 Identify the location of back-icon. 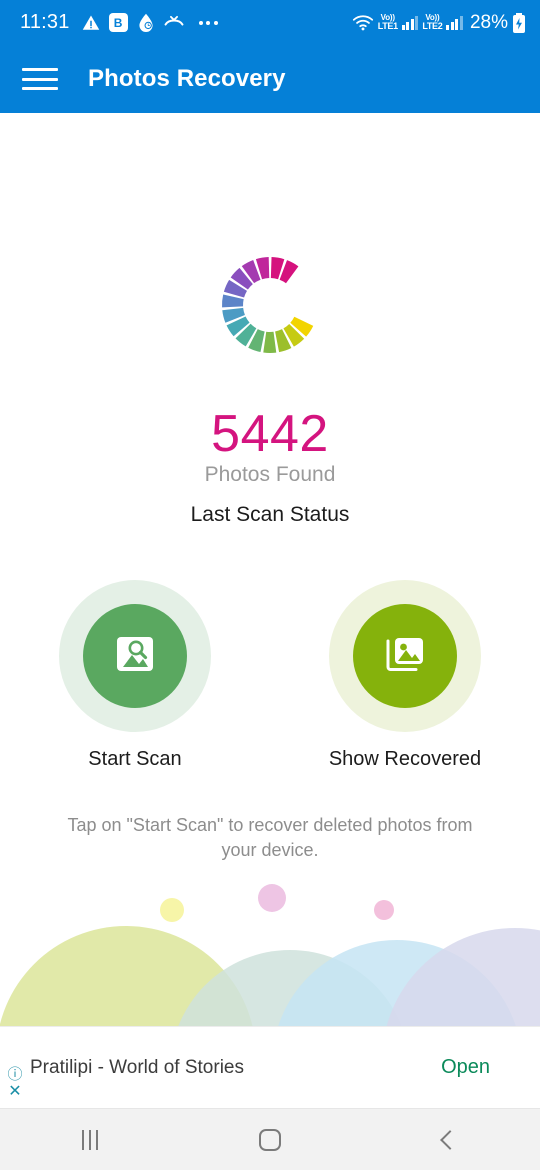
(450, 1139).